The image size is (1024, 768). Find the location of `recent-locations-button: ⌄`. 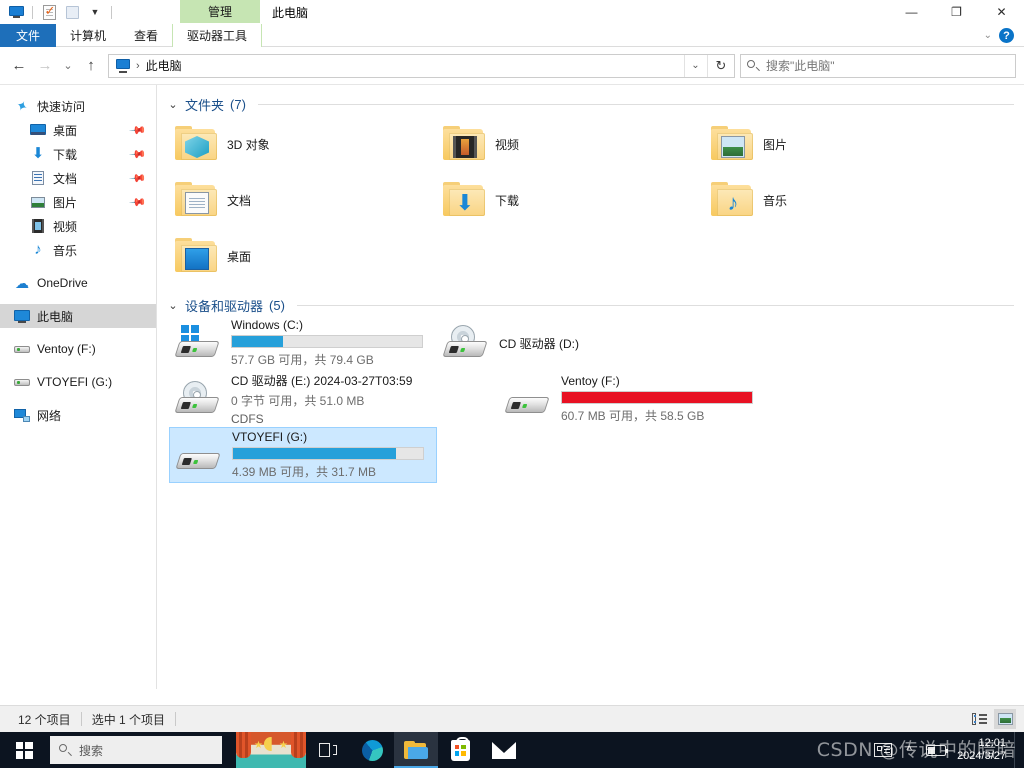

recent-locations-button: ⌄ is located at coordinates (68, 66).